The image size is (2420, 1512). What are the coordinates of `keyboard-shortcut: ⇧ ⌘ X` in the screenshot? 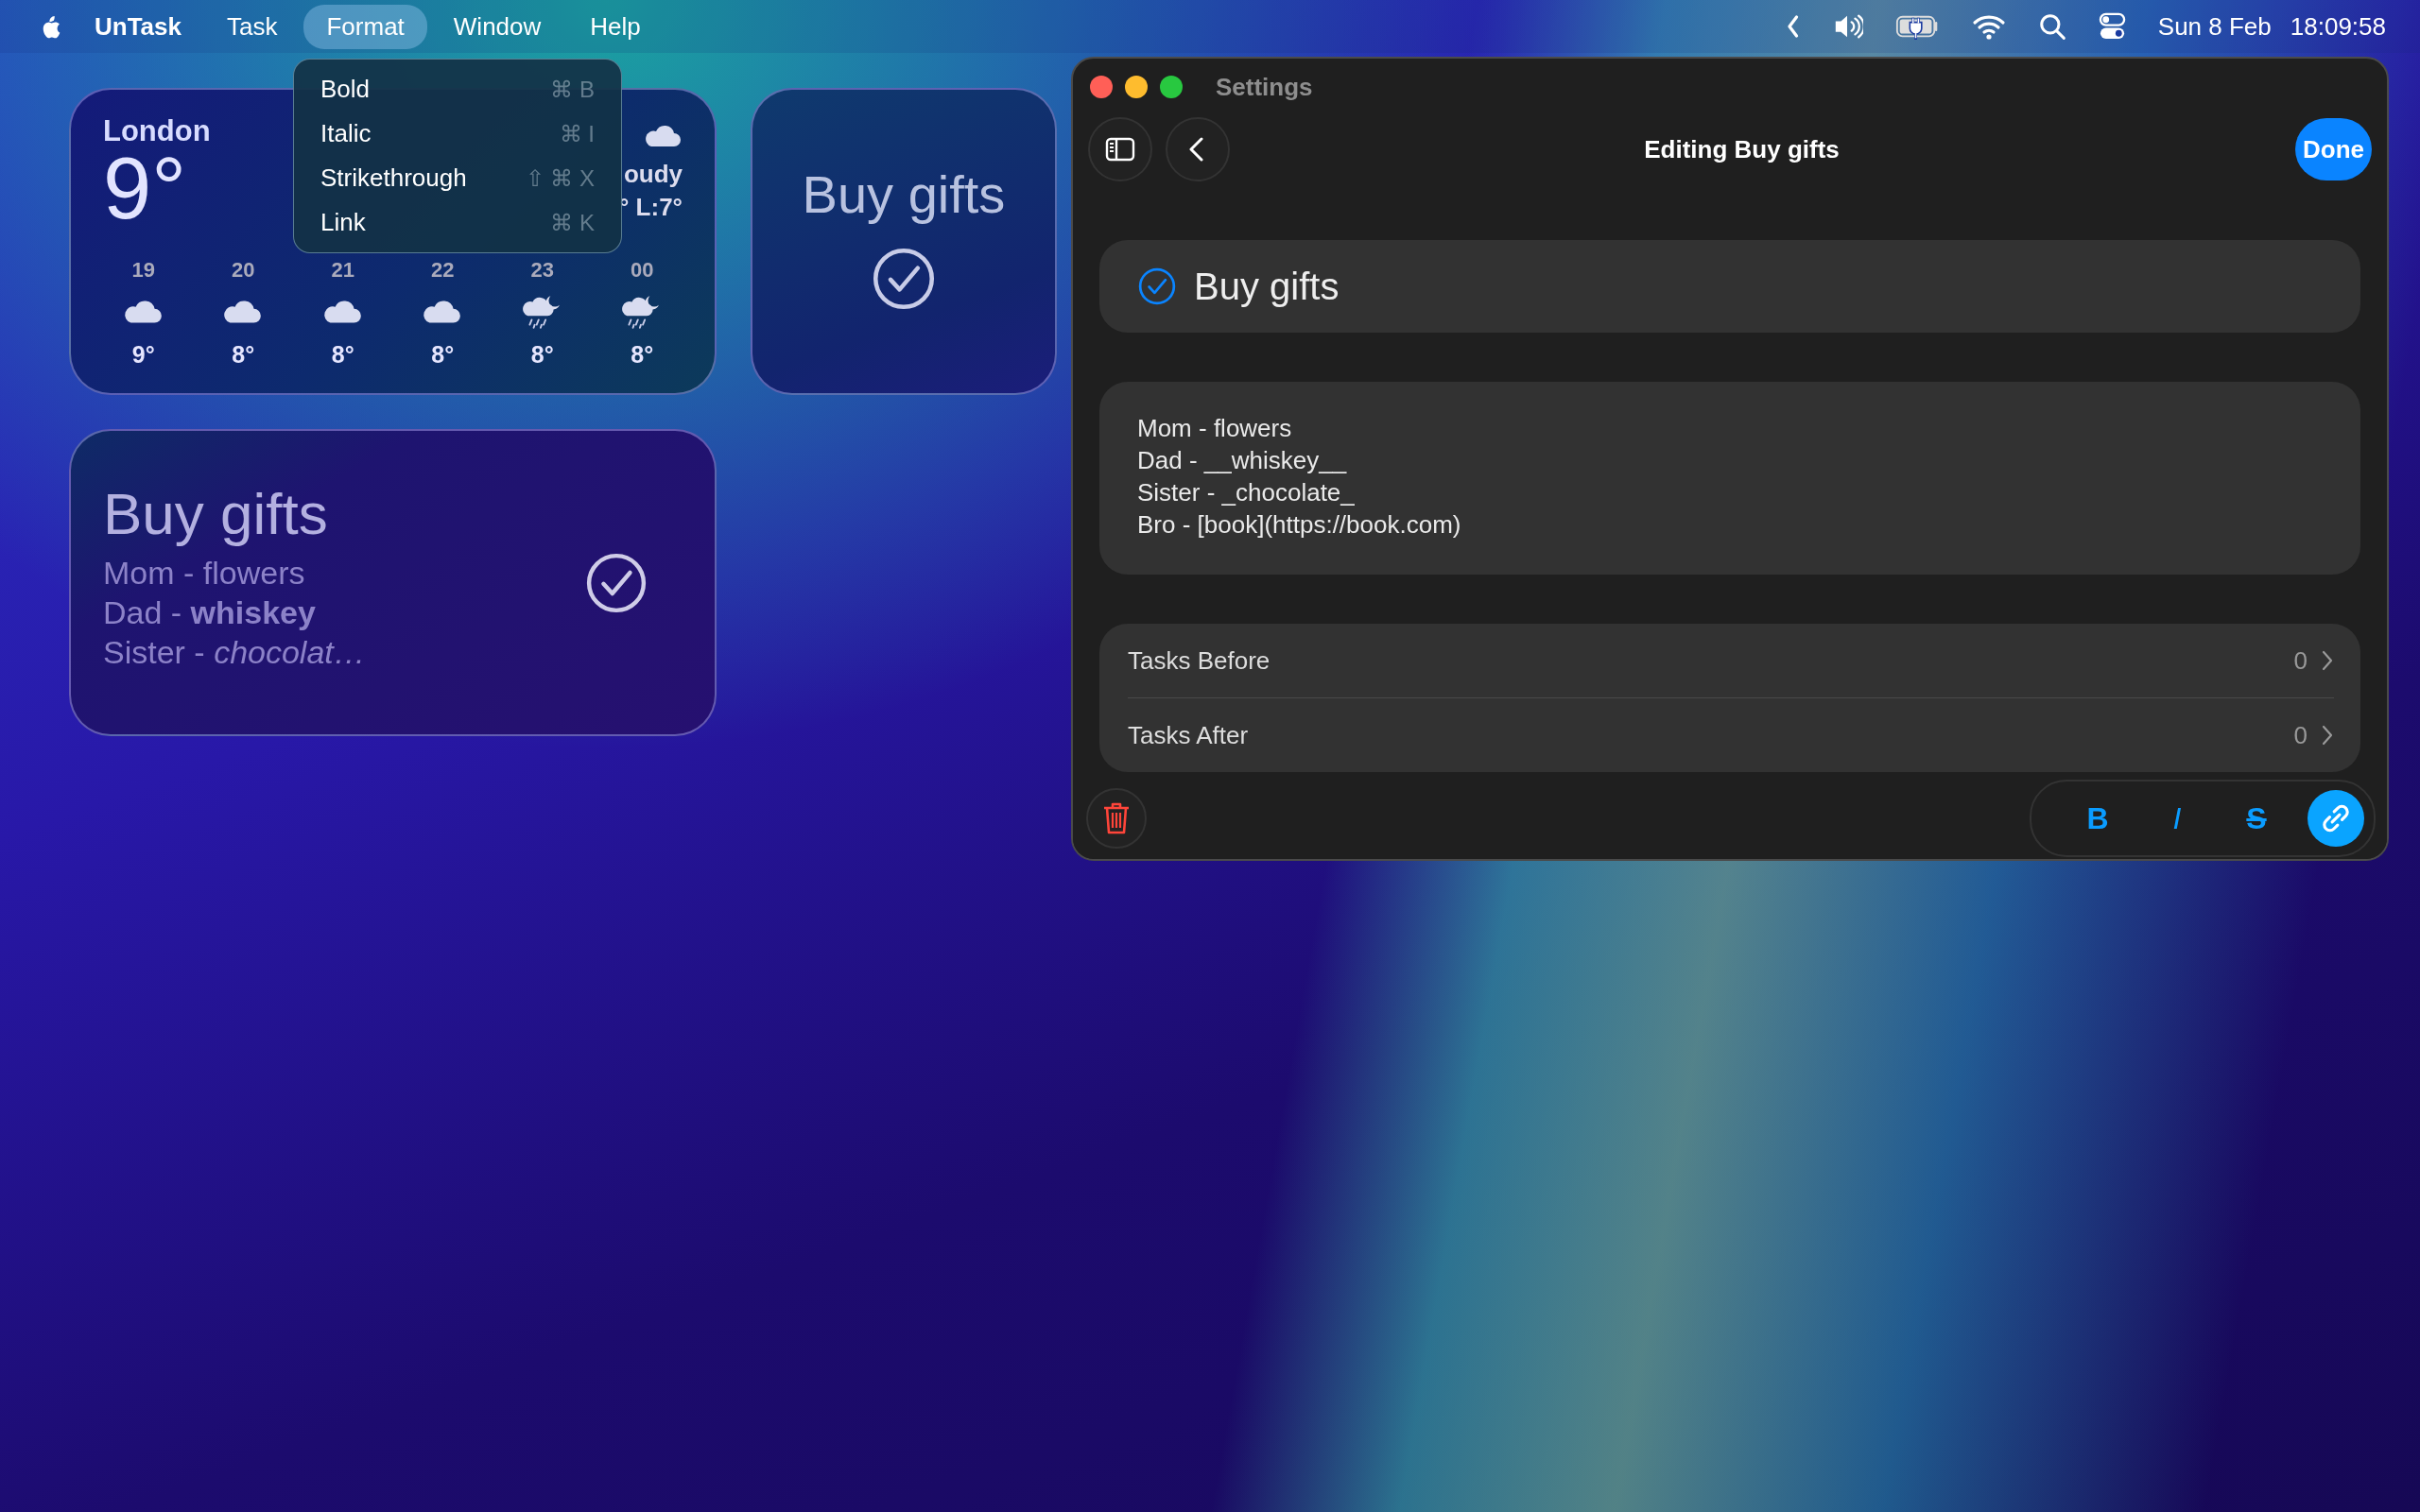 It's located at (560, 178).